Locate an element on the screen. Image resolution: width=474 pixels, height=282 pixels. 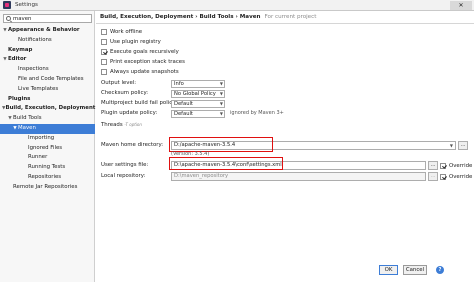
tree-item: Runner is located at coordinates (47, 158).